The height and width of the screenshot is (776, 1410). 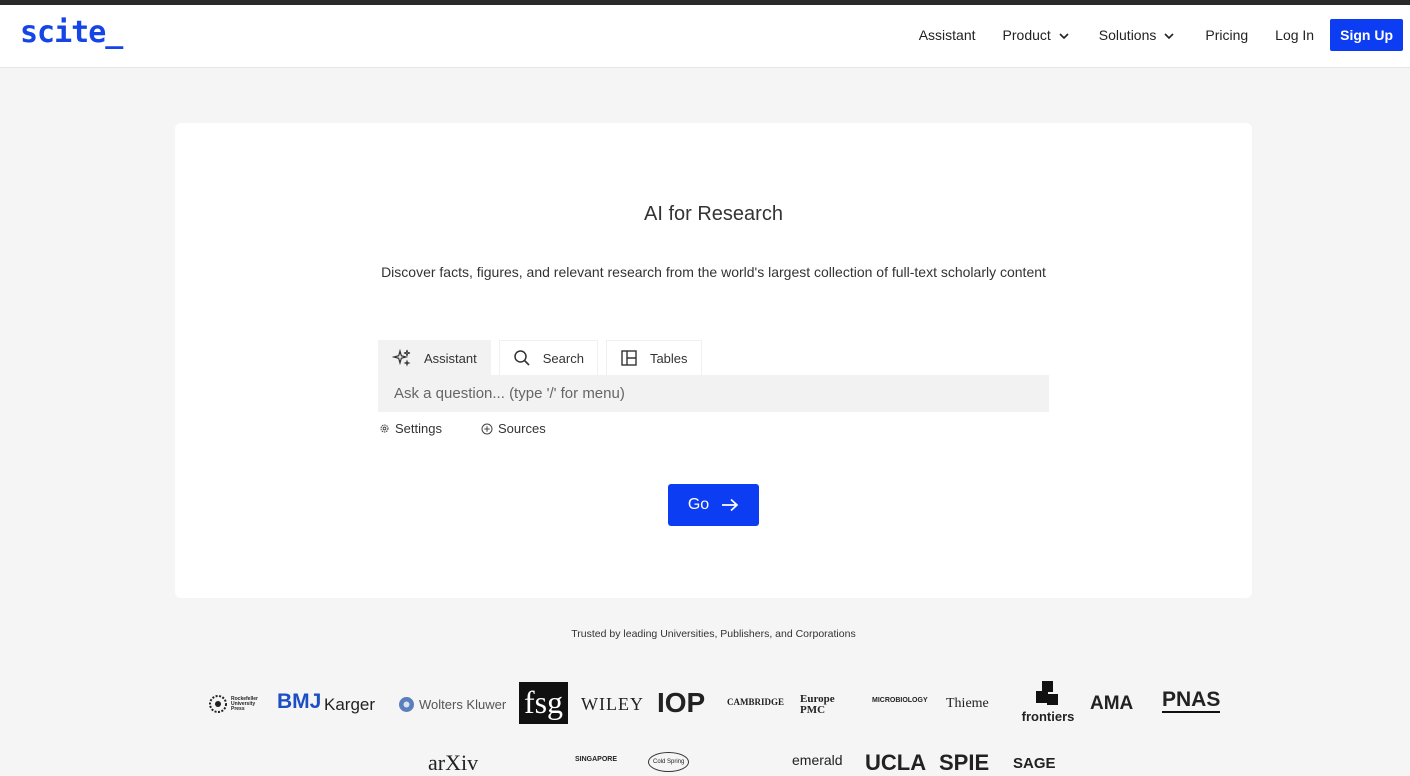 I want to click on sage-logo: SAGE, so click(x=1034, y=763).